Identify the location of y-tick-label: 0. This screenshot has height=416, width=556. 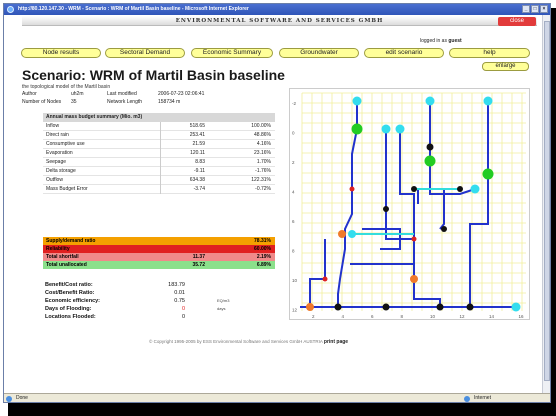
(293, 133).